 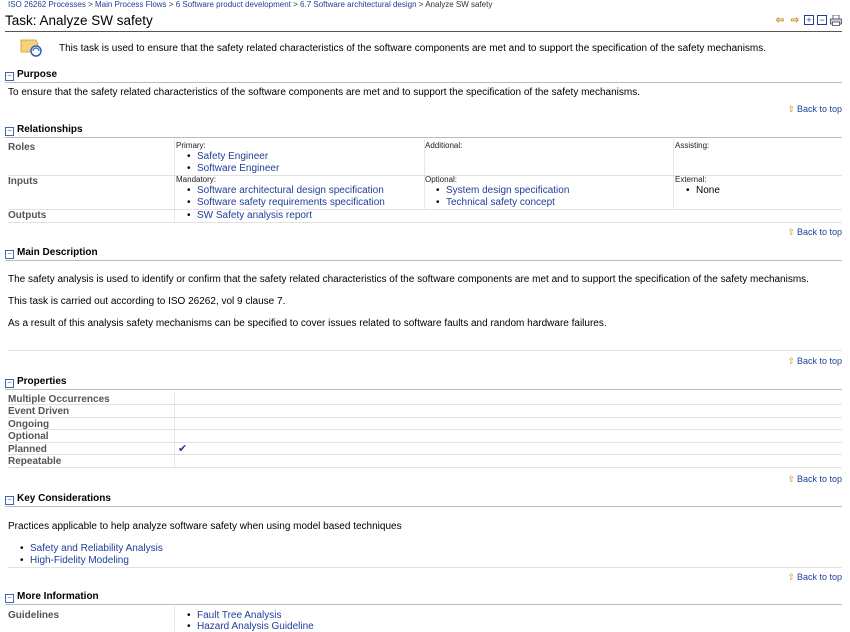 What do you see at coordinates (423, 31) in the screenshot?
I see `title-divider` at bounding box center [423, 31].